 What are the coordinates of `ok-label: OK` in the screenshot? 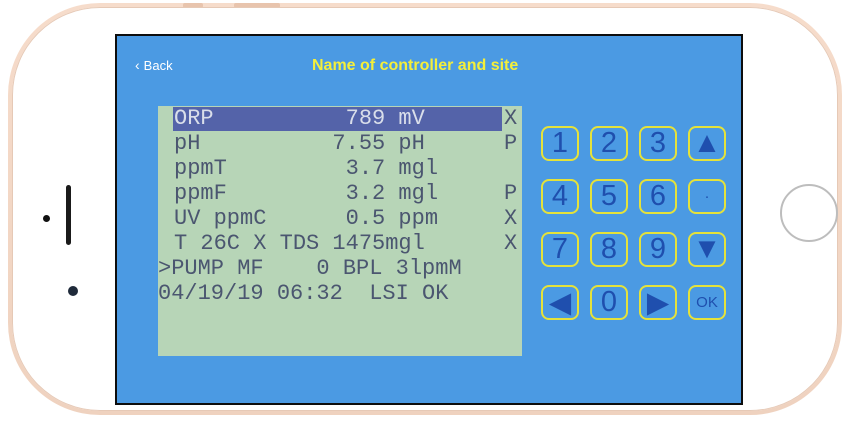 It's located at (707, 302).